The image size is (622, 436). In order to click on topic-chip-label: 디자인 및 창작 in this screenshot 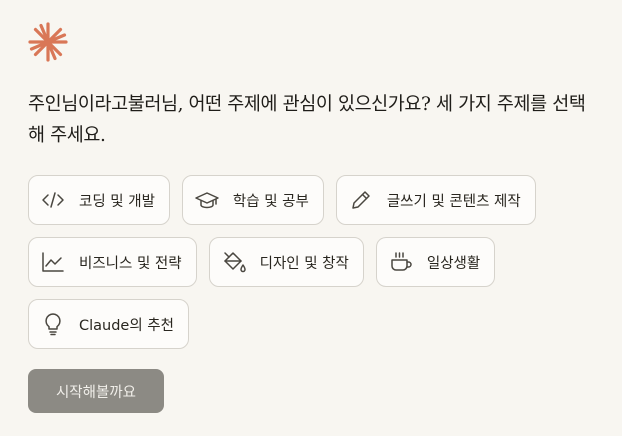, I will do `click(304, 263)`.